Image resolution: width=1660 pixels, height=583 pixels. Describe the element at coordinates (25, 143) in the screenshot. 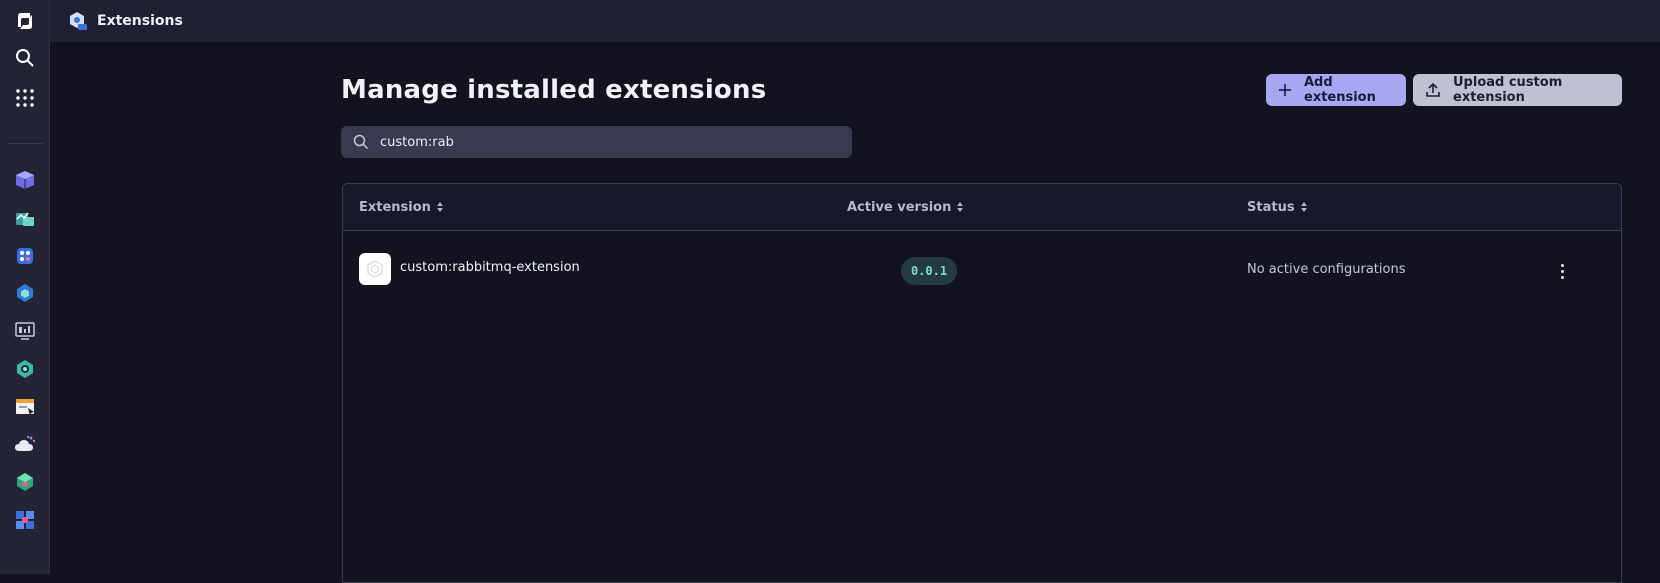

I see `rail-divider` at that location.